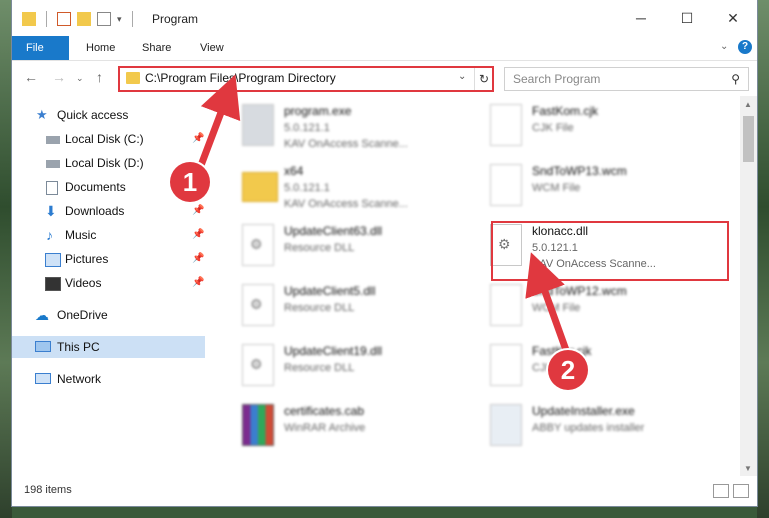 This screenshot has height=518, width=769. What do you see at coordinates (733, 18) in the screenshot?
I see `close-button: ✕` at bounding box center [733, 18].